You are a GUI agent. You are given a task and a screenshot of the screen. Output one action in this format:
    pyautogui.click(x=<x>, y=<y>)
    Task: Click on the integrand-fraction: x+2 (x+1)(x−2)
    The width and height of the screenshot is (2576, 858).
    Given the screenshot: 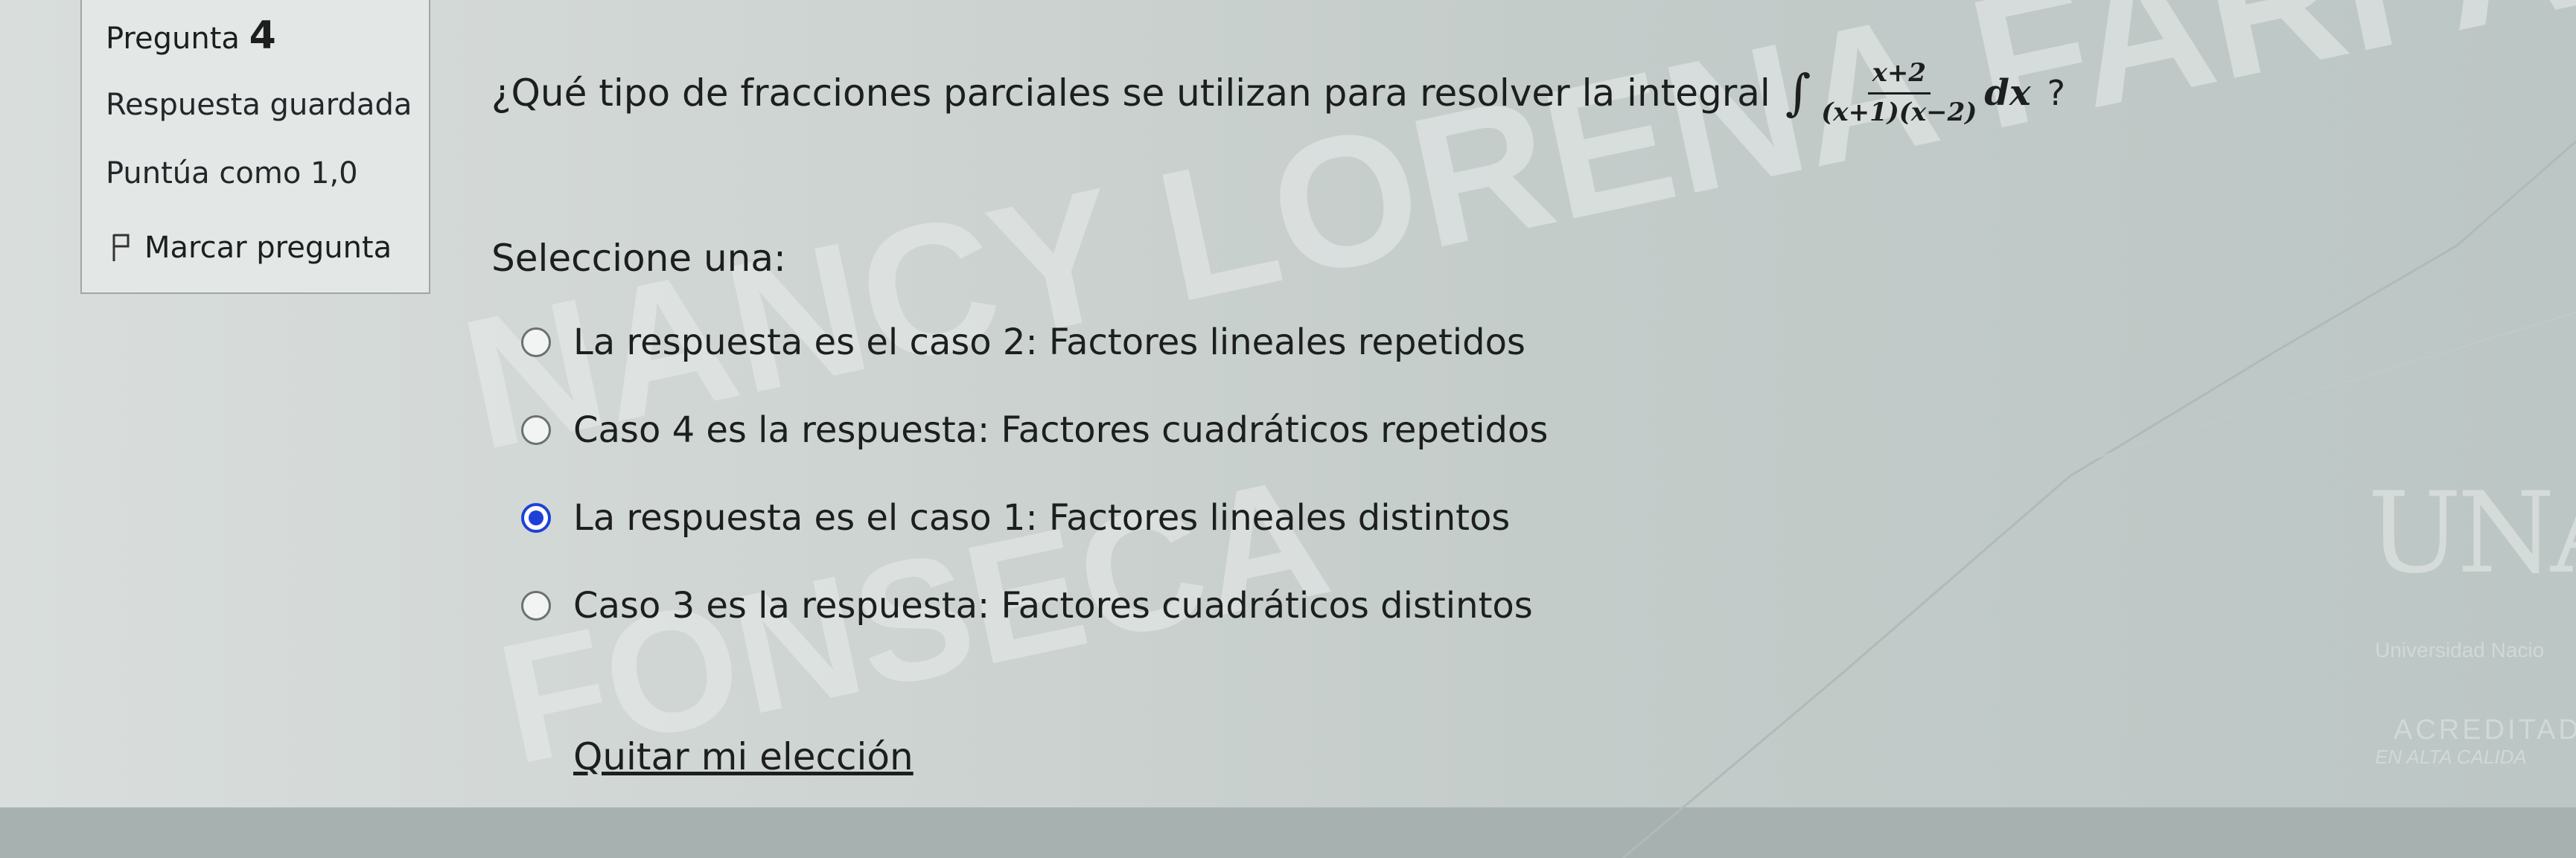 What is the action you would take?
    pyautogui.click(x=1899, y=92)
    